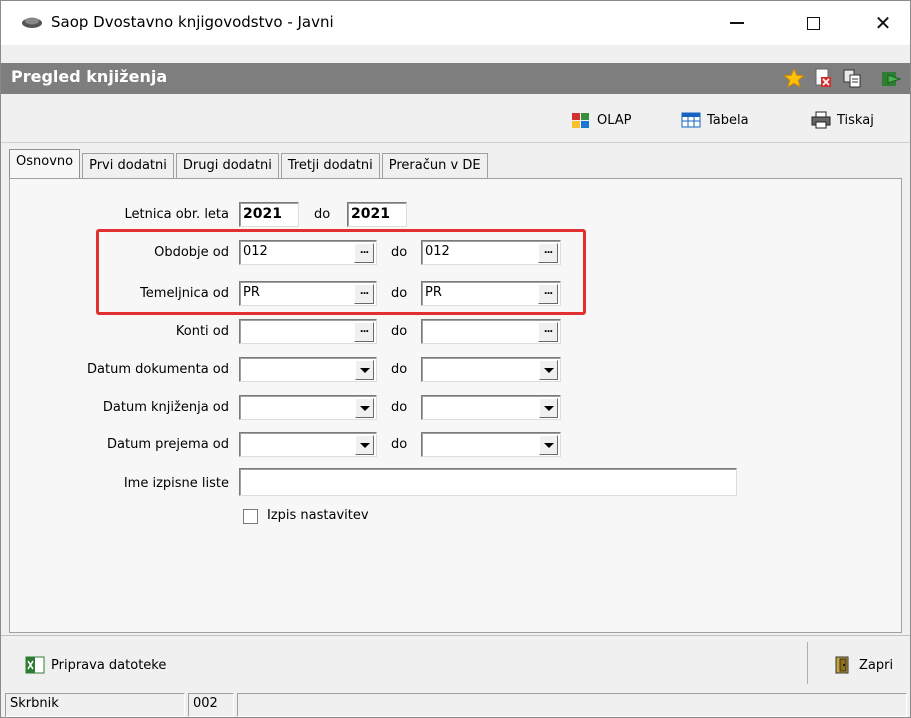  I want to click on maximize-icon, so click(813, 23).